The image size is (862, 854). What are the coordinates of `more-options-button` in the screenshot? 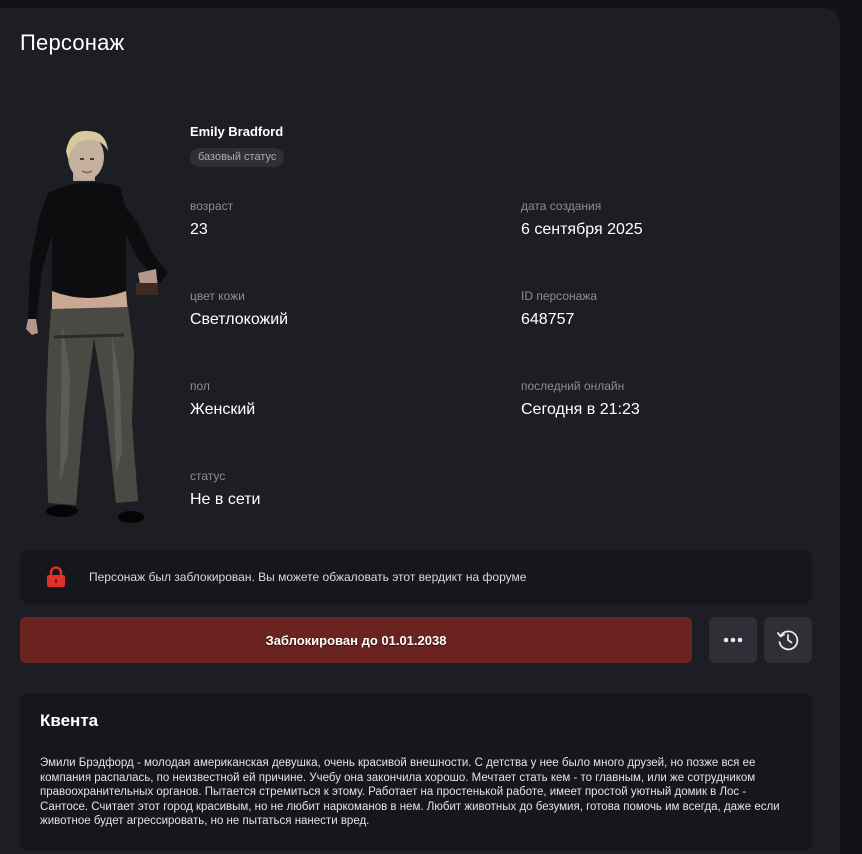 It's located at (733, 640).